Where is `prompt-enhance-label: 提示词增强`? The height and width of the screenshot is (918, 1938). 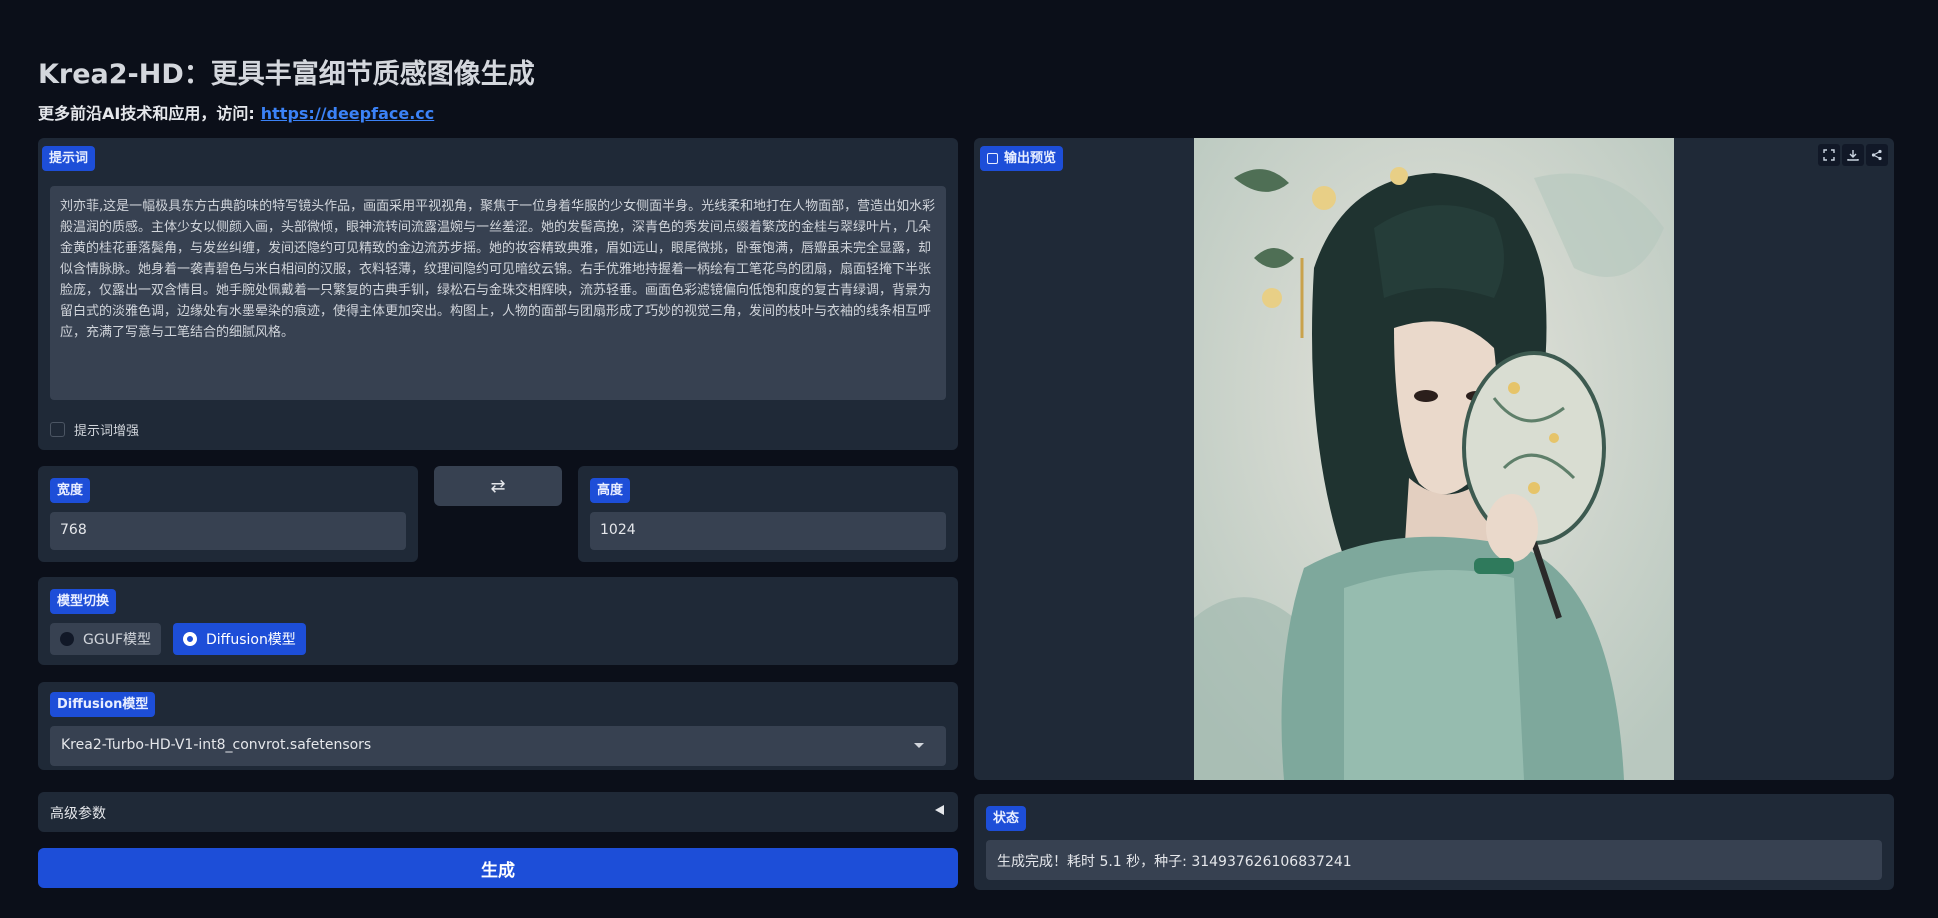 prompt-enhance-label: 提示词增强 is located at coordinates (107, 431).